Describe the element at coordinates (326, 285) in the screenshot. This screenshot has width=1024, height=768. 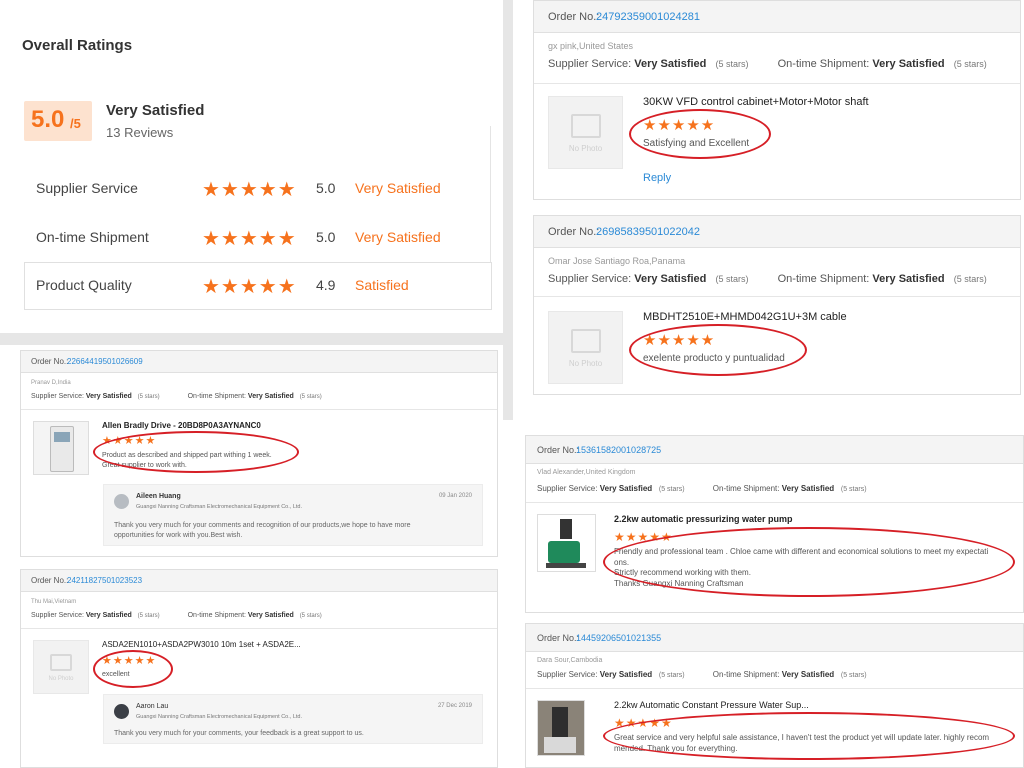
I see `rating-value: 4.9` at that location.